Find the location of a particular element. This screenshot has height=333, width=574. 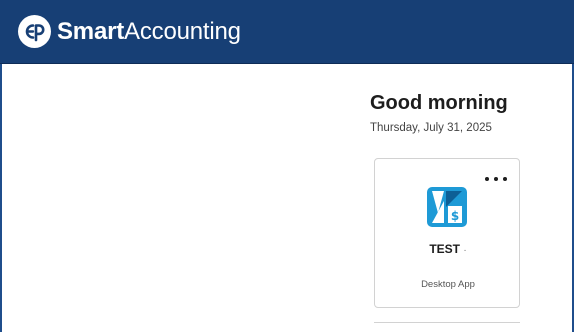

brand-title: SmartAccounting is located at coordinates (149, 32).